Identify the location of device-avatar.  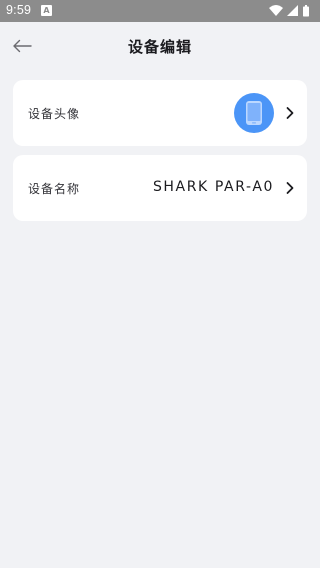
(254, 113).